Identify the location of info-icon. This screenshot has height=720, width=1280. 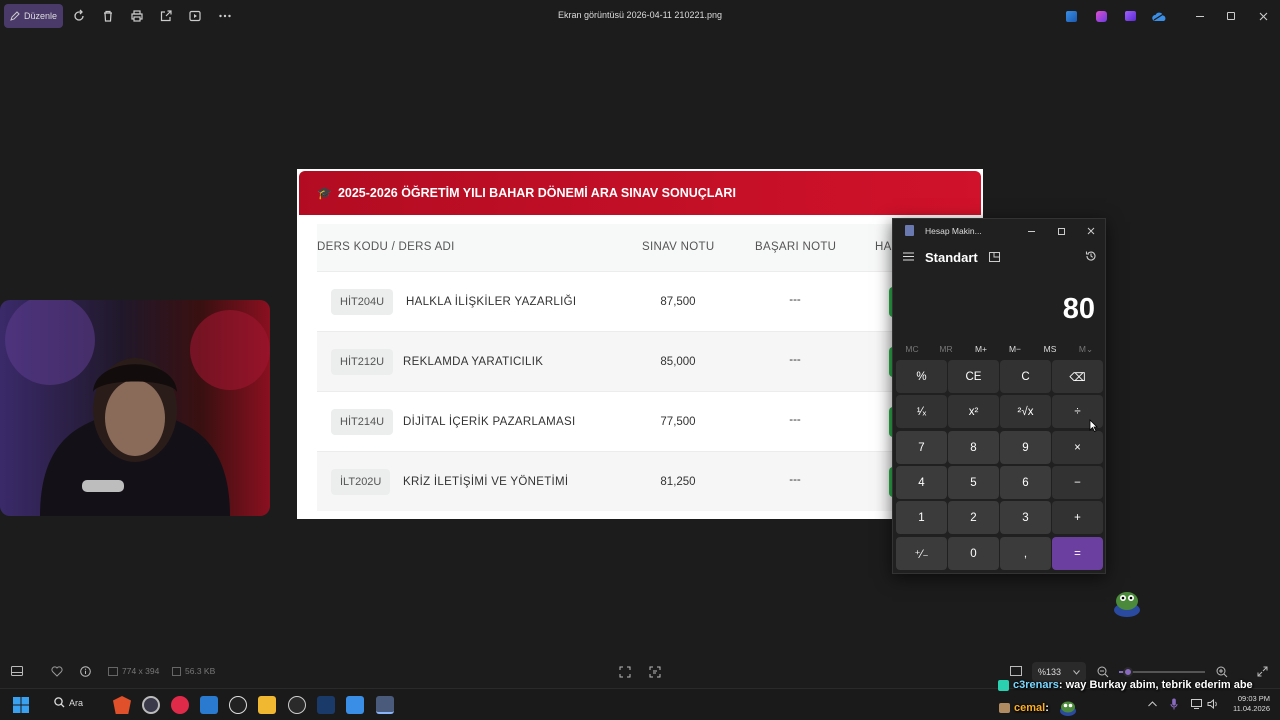
(85, 671).